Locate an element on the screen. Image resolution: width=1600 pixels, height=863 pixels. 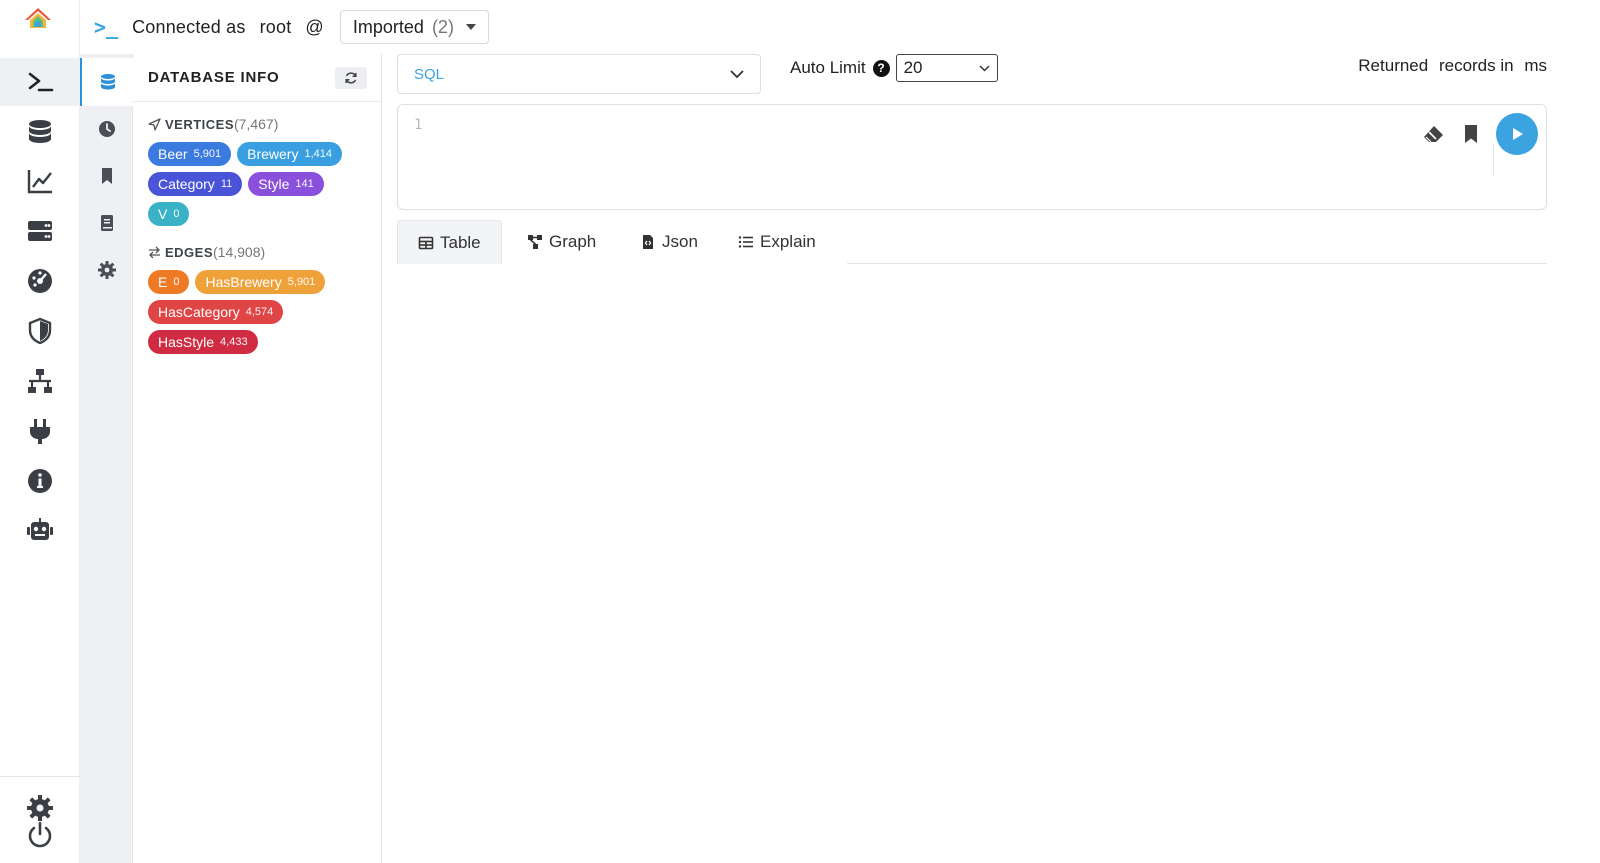
rail-cluster-item is located at coordinates (40, 381).